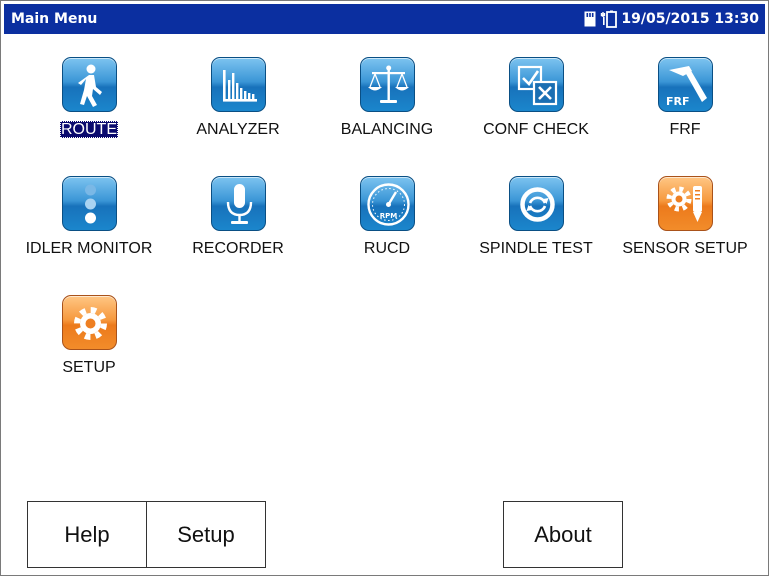 This screenshot has height=576, width=769. What do you see at coordinates (387, 203) in the screenshot?
I see `rpm-gauge-icon: RPM` at bounding box center [387, 203].